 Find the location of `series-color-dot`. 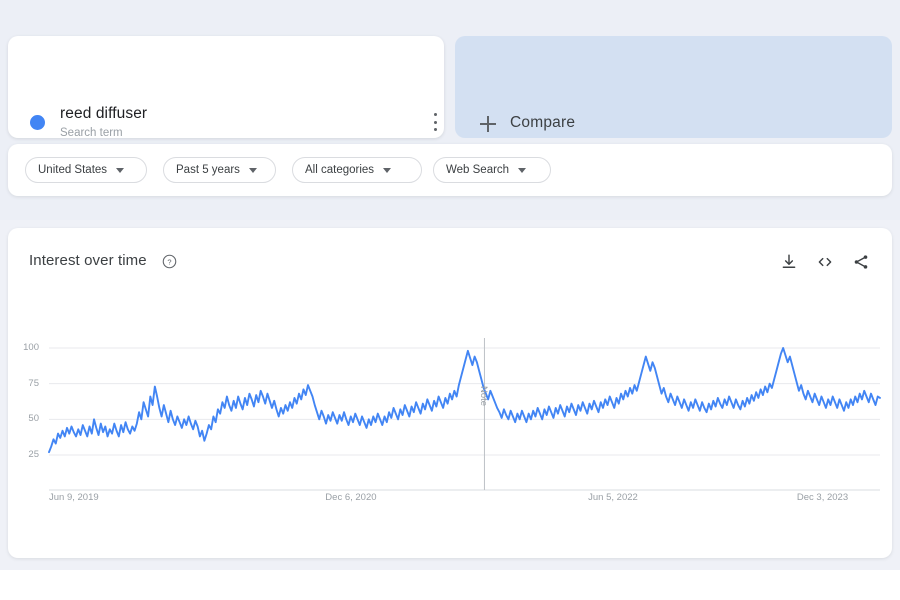

series-color-dot is located at coordinates (37, 122).